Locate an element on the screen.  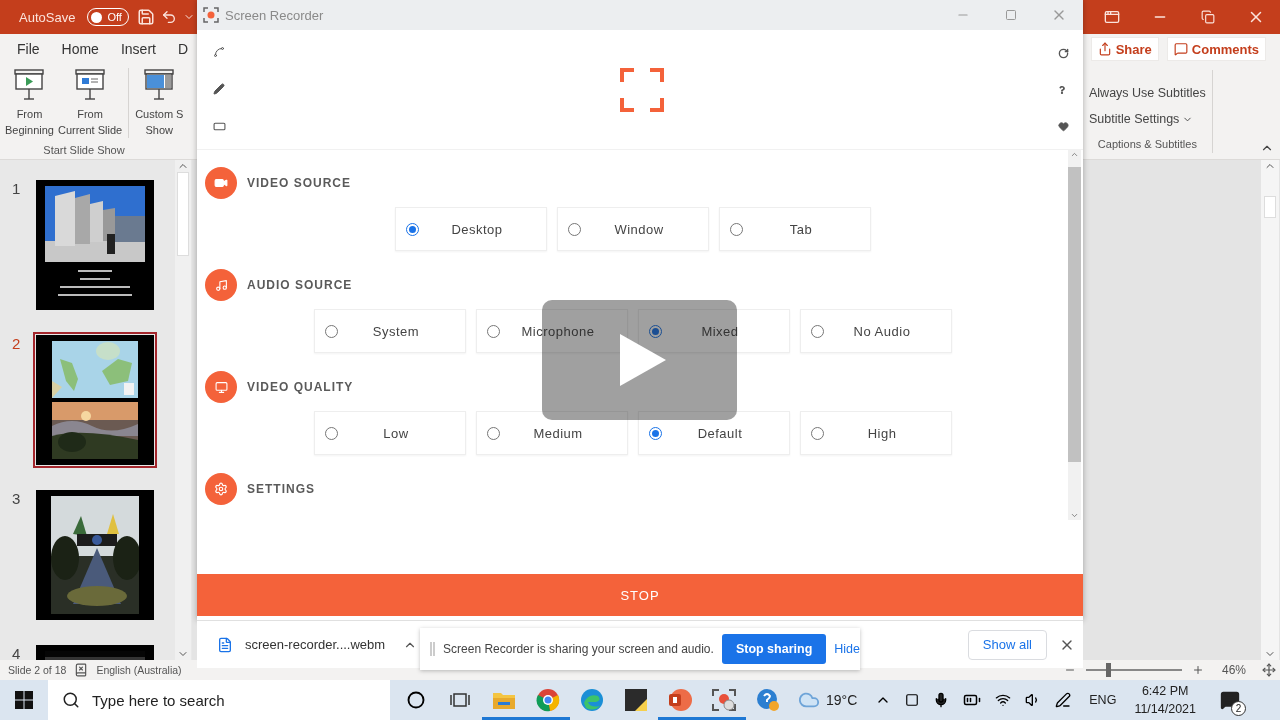
slide-number: 3 is located at coordinates (16, 499).